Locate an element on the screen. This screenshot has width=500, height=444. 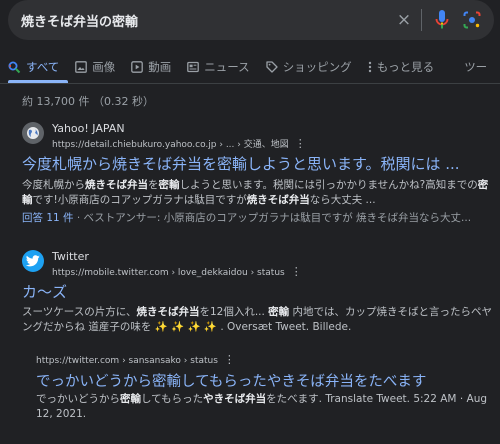
site-name: Twitter is located at coordinates (70, 256).